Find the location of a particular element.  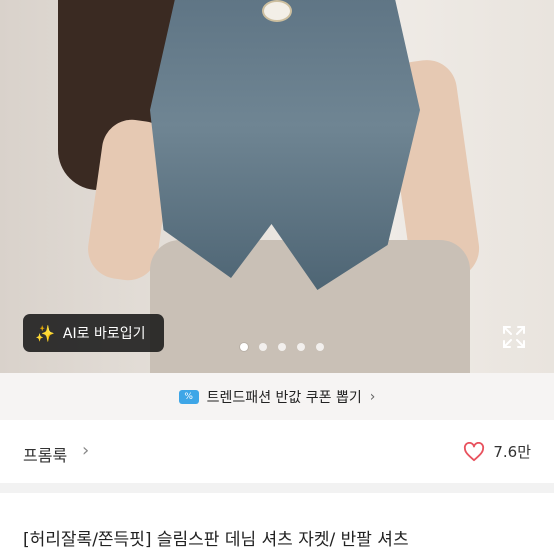

ai-try-on-button: ✨ AI로 바로입기 is located at coordinates (93, 333).